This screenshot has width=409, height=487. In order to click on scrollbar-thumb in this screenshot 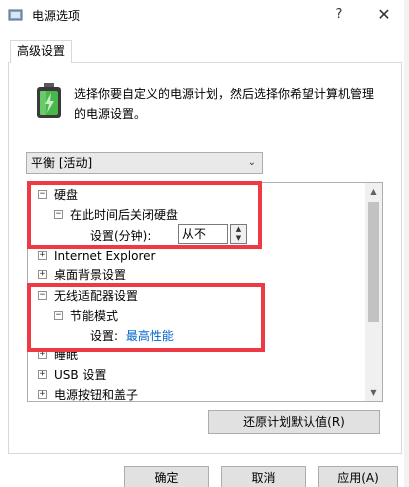, I will do `click(373, 262)`.